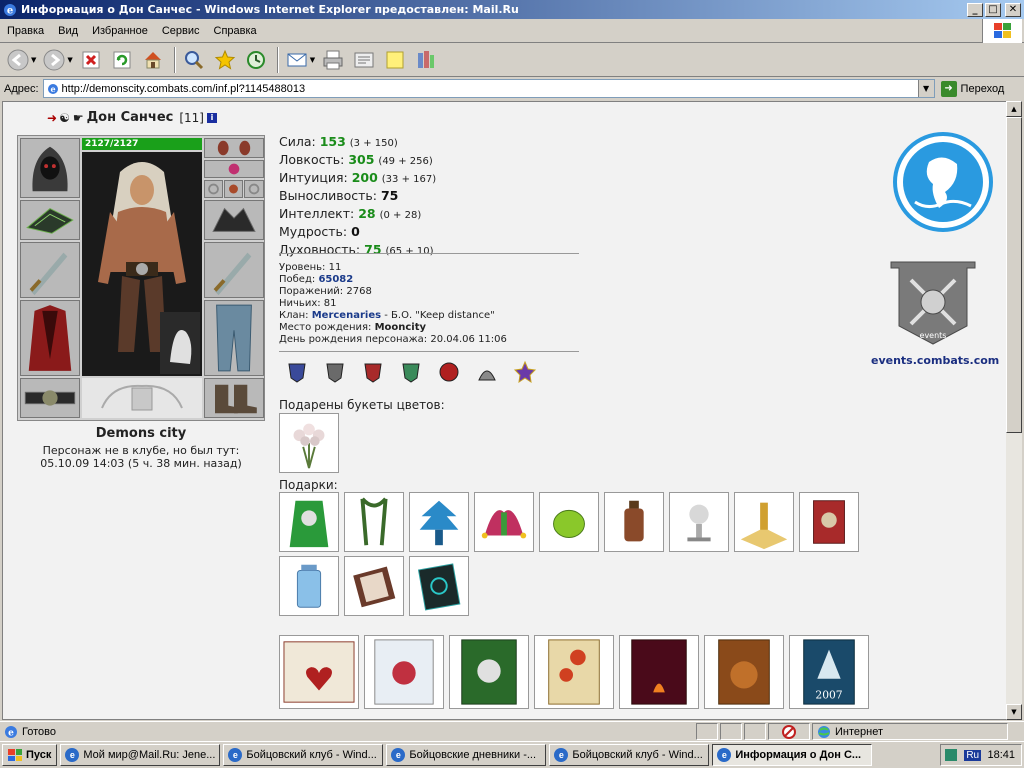 The image size is (1024, 768). I want to click on language-indicator: Ru, so click(973, 755).